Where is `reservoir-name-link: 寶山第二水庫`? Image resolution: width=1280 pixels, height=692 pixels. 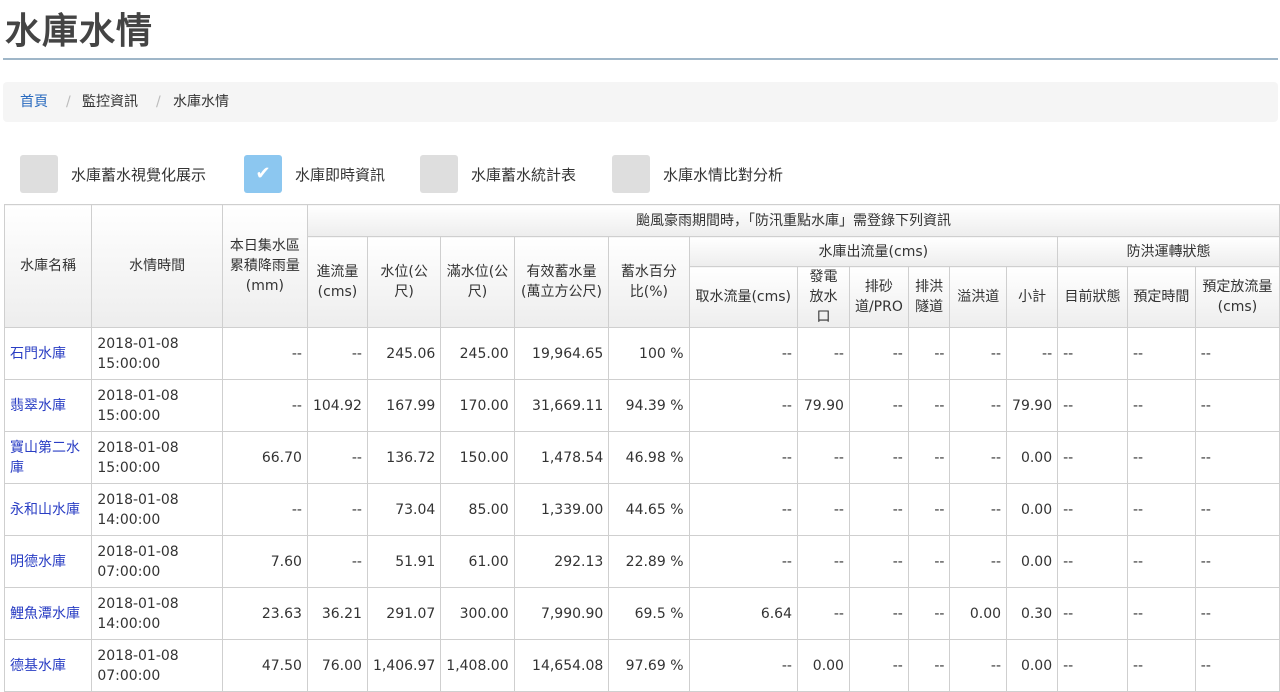
reservoir-name-link: 寶山第二水庫 is located at coordinates (48, 457).